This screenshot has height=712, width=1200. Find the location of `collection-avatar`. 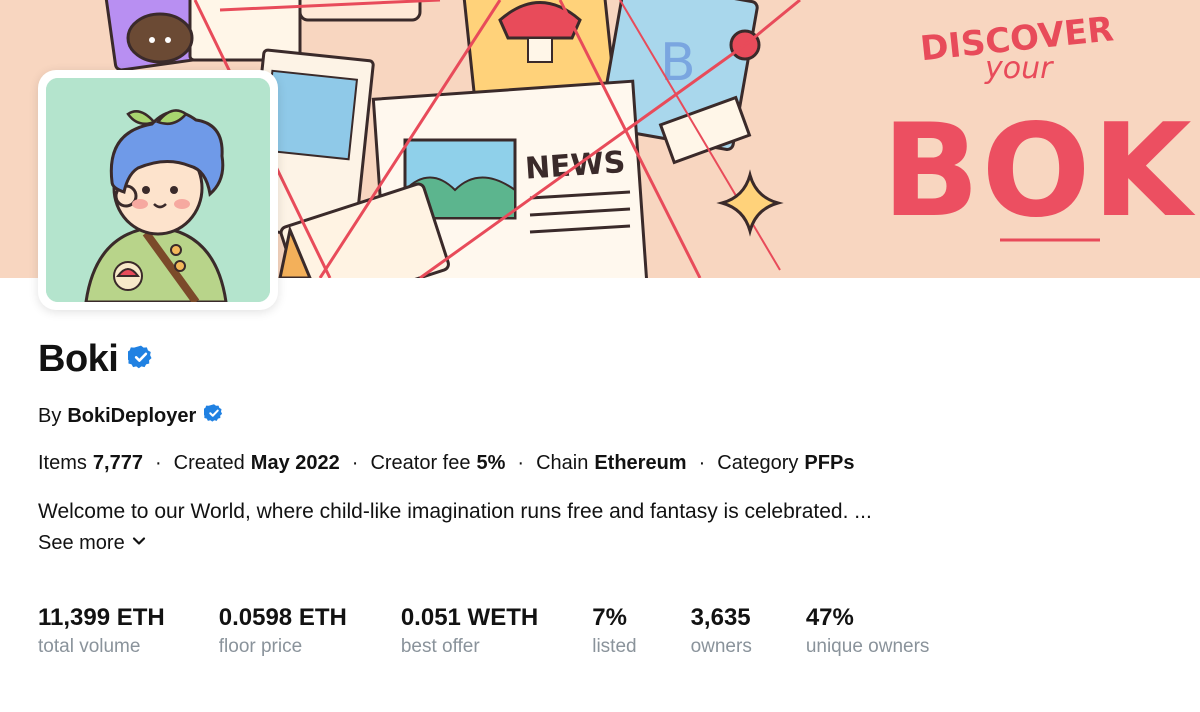

collection-avatar is located at coordinates (158, 190).